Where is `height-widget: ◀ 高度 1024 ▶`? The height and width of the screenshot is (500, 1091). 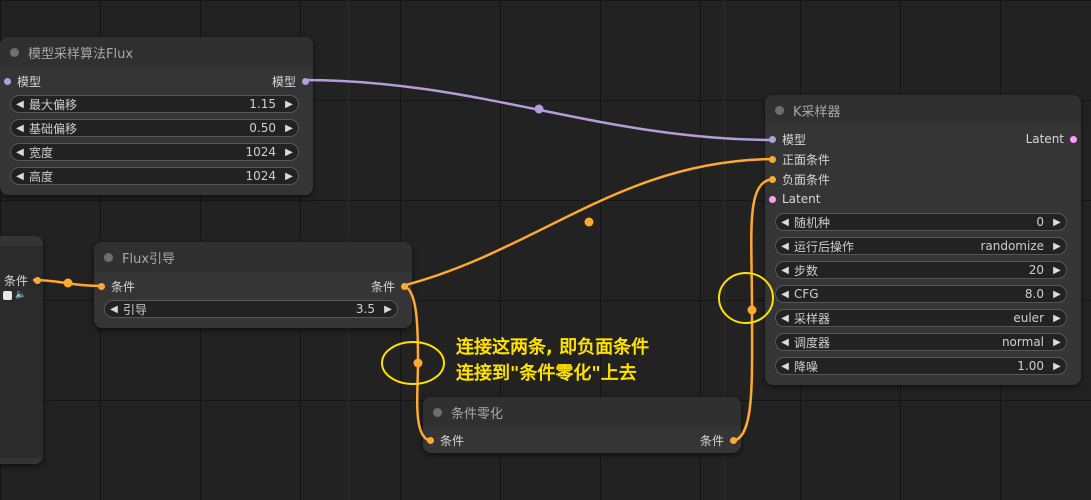 height-widget: ◀ 高度 1024 ▶ is located at coordinates (154, 176).